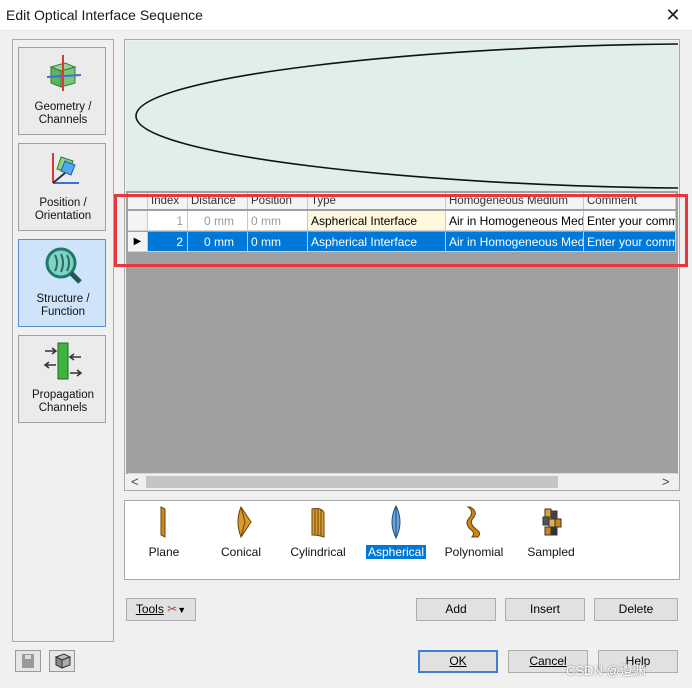 The height and width of the screenshot is (688, 692). What do you see at coordinates (318, 523) in the screenshot?
I see `cylindrical-surface-icon` at bounding box center [318, 523].